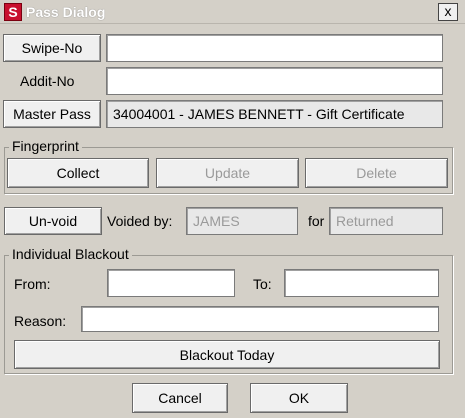 The image size is (465, 418). Describe the element at coordinates (262, 284) in the screenshot. I see `to-label: To:` at that location.